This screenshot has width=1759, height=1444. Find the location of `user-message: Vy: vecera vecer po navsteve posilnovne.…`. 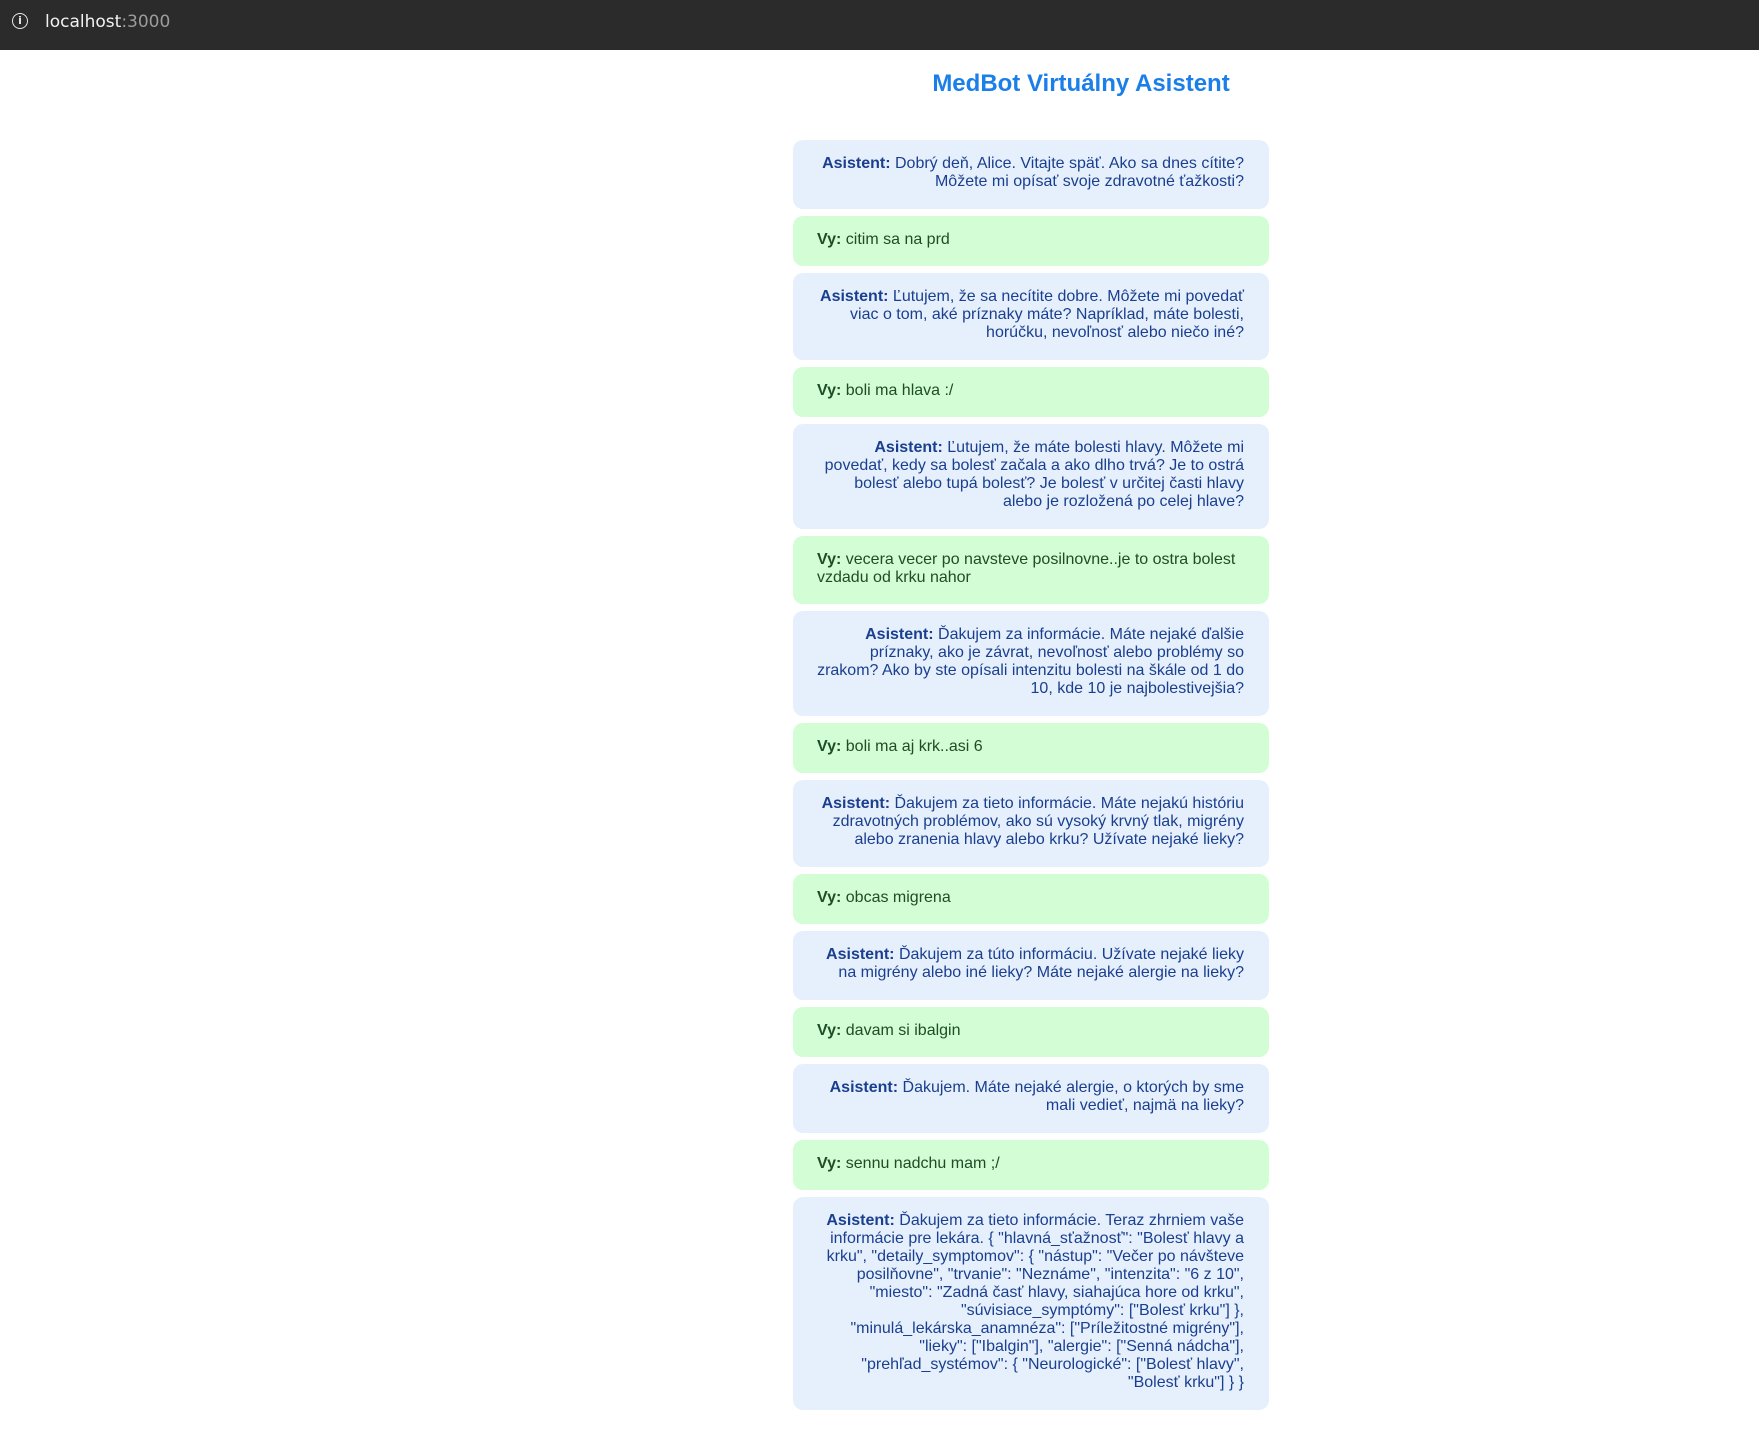

user-message: Vy: vecera vecer po navsteve posilnovne.… is located at coordinates (1031, 570).